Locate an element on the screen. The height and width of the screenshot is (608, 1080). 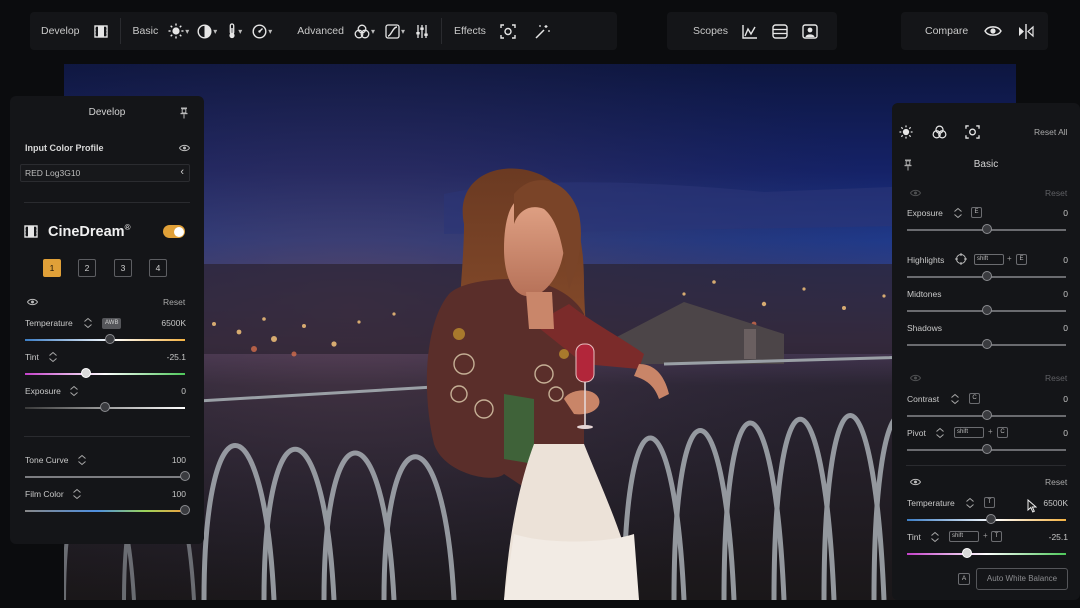
tab-compare: Compare is located at coordinates (946, 31).